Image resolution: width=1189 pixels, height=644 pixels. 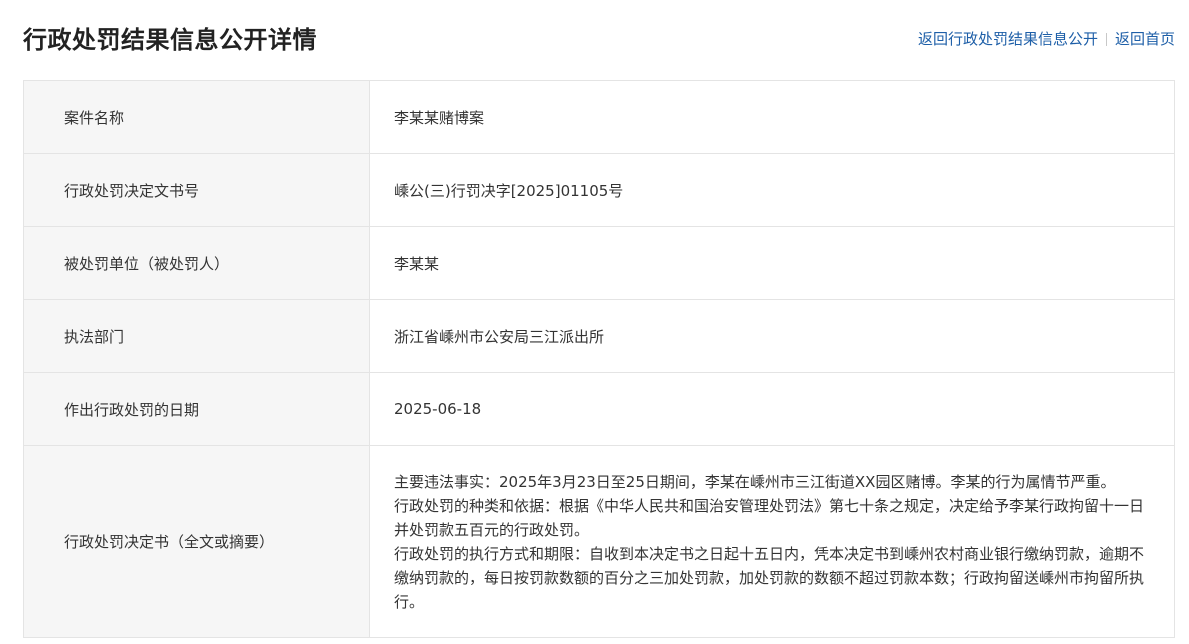 I want to click on page-header: 行政处罚结果信息公开详情 返回行政处罚结果信息公开 返回首页, so click(x=599, y=40).